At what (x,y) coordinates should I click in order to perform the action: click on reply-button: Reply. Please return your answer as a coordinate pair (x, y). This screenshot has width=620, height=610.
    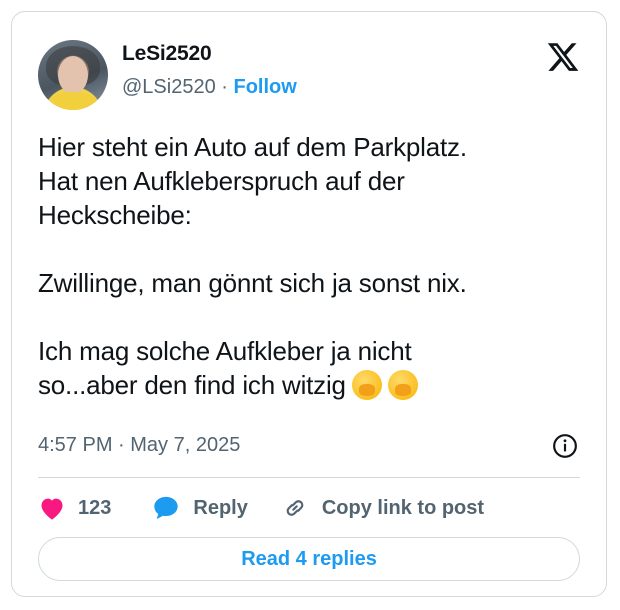
    Looking at the image, I should click on (199, 508).